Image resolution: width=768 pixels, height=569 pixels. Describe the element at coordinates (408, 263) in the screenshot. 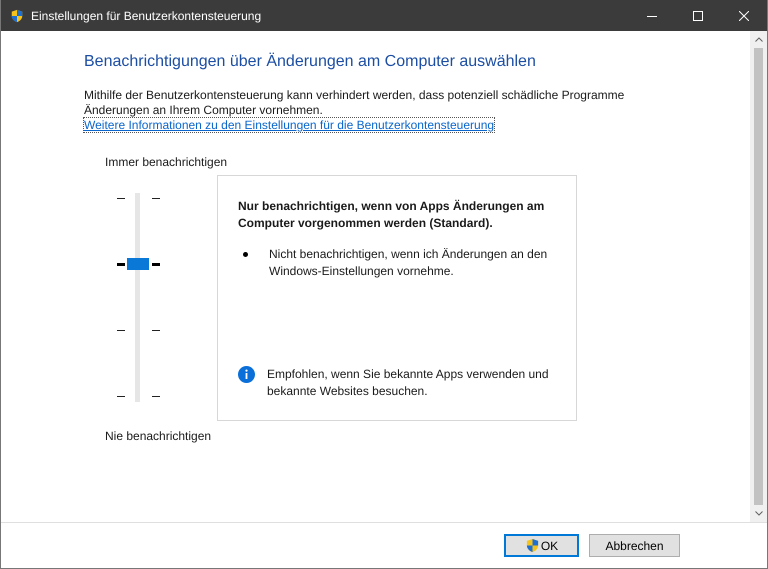

I see `bullet-text: Nicht benachrichtigen, wenn ich Änderungen an den Windows-Einstellungen vornehme.` at that location.